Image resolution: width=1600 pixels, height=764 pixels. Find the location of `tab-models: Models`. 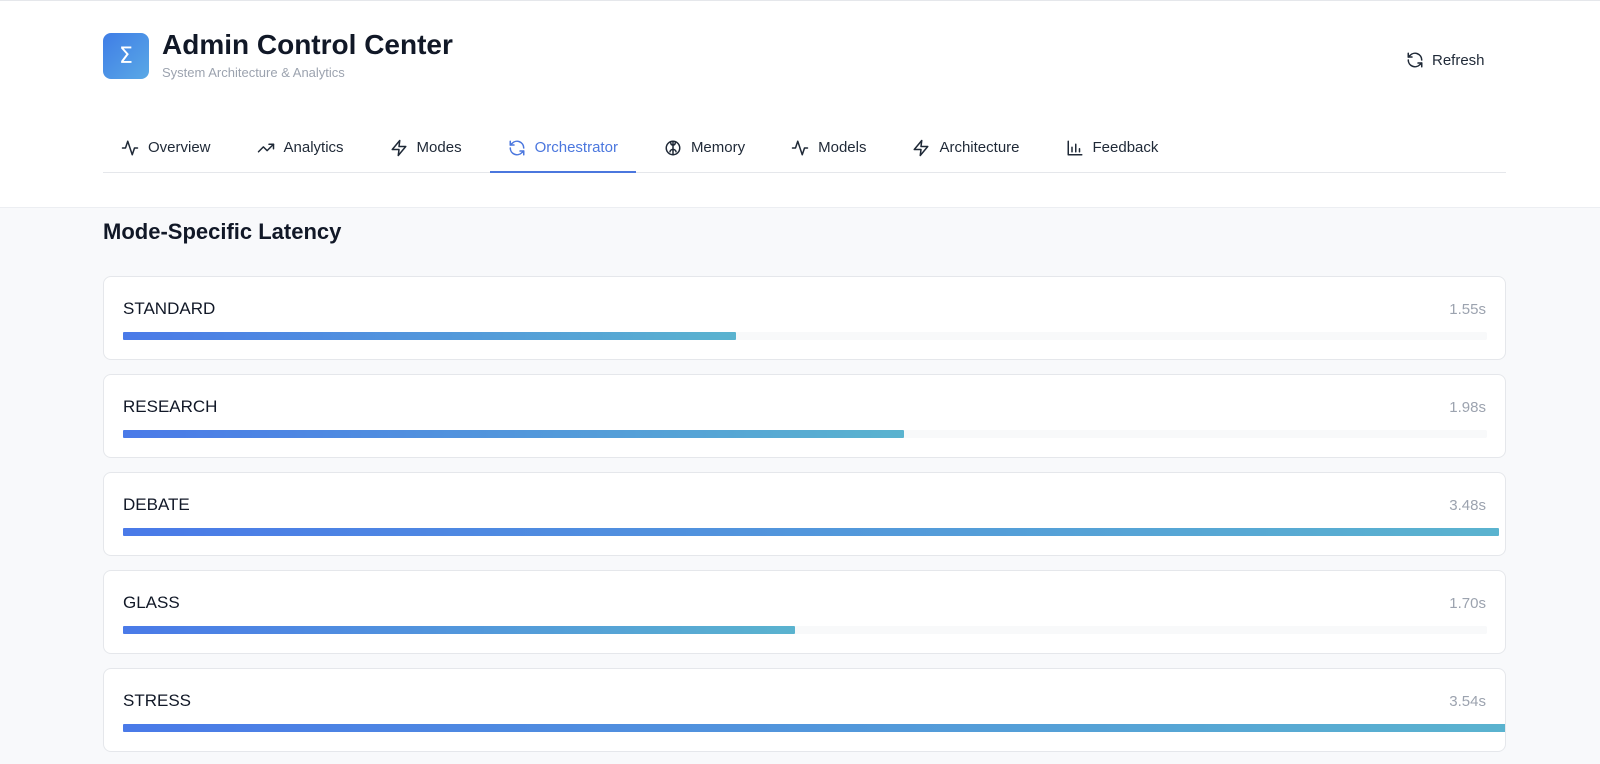

tab-models: Models is located at coordinates (828, 147).